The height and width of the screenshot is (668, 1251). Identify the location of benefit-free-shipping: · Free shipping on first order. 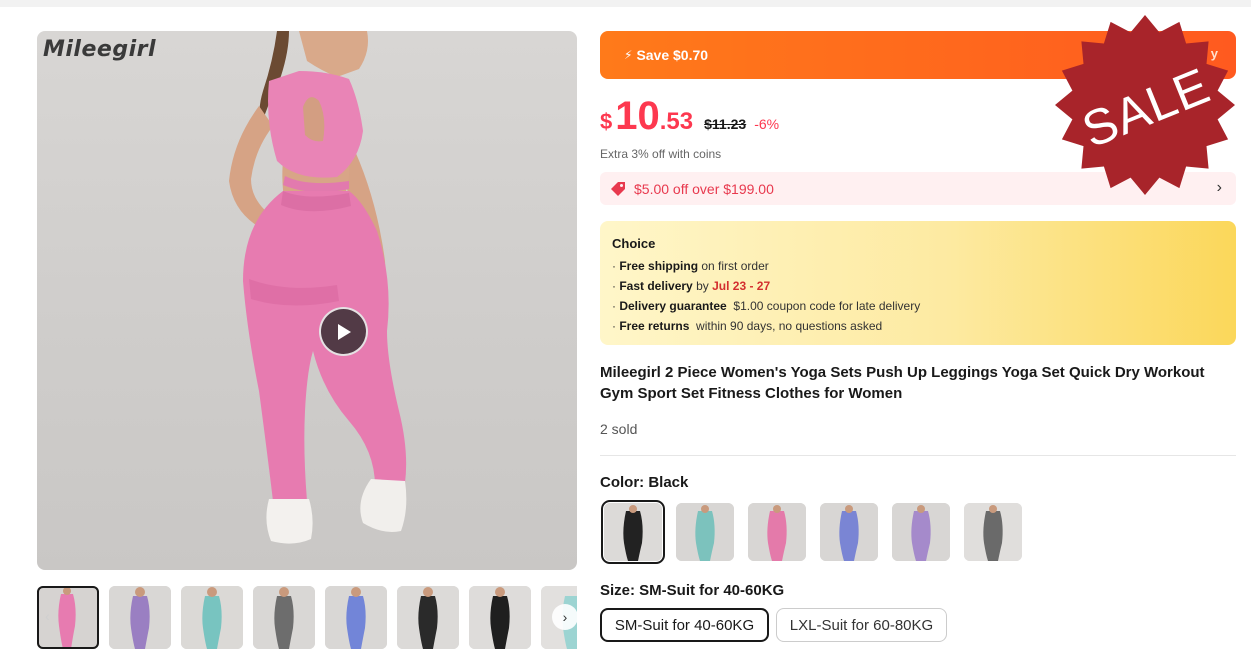
(690, 266).